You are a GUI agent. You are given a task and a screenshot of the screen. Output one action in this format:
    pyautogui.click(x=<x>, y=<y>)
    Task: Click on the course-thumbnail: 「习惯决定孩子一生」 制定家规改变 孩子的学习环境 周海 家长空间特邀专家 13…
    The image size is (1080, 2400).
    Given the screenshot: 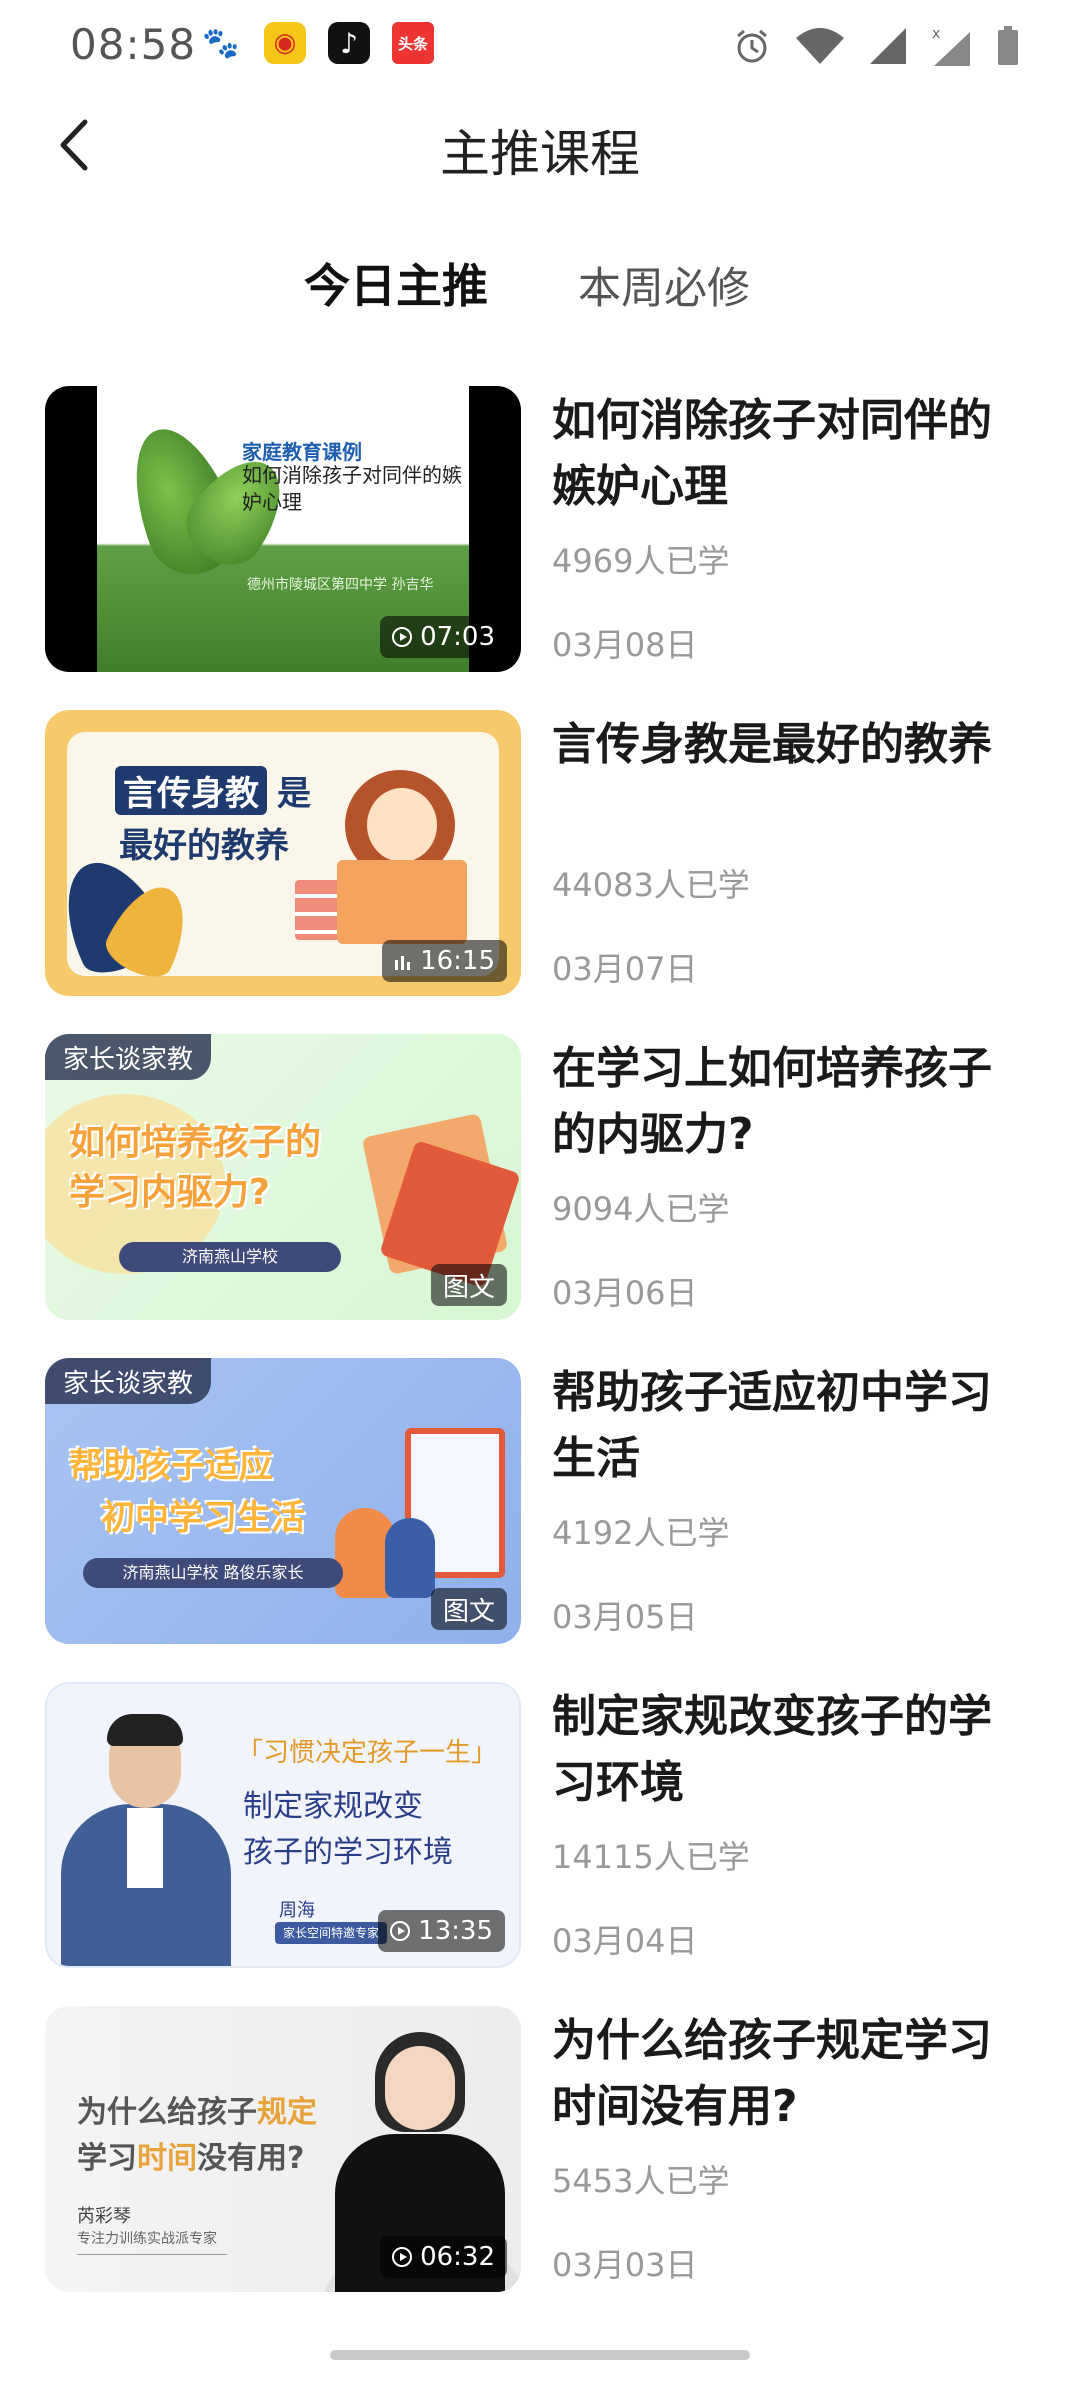 What is the action you would take?
    pyautogui.click(x=283, y=1825)
    